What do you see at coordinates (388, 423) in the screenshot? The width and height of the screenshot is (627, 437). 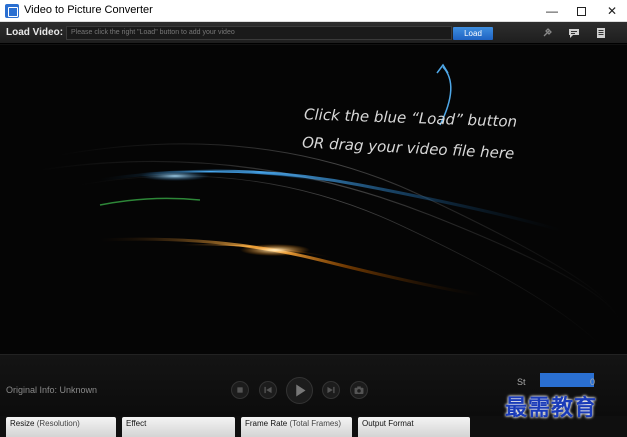 I see `output-format-title: Output Format` at bounding box center [388, 423].